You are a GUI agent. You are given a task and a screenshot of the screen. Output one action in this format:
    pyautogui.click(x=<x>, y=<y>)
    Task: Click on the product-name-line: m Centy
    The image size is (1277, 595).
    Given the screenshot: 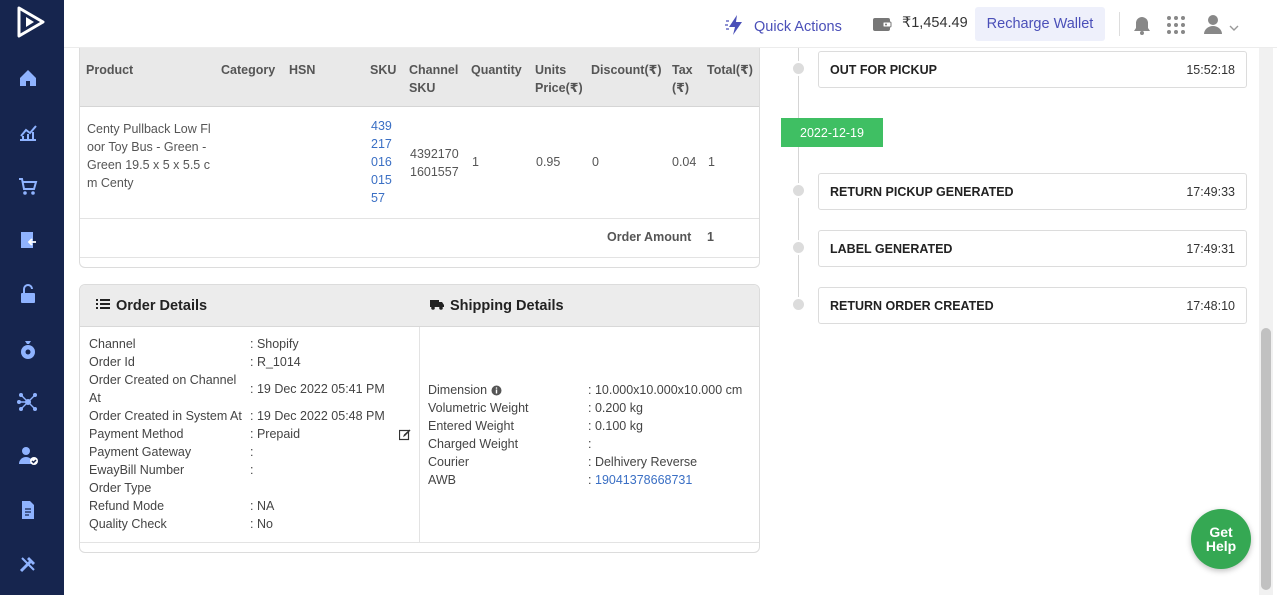 What is the action you would take?
    pyautogui.click(x=110, y=183)
    